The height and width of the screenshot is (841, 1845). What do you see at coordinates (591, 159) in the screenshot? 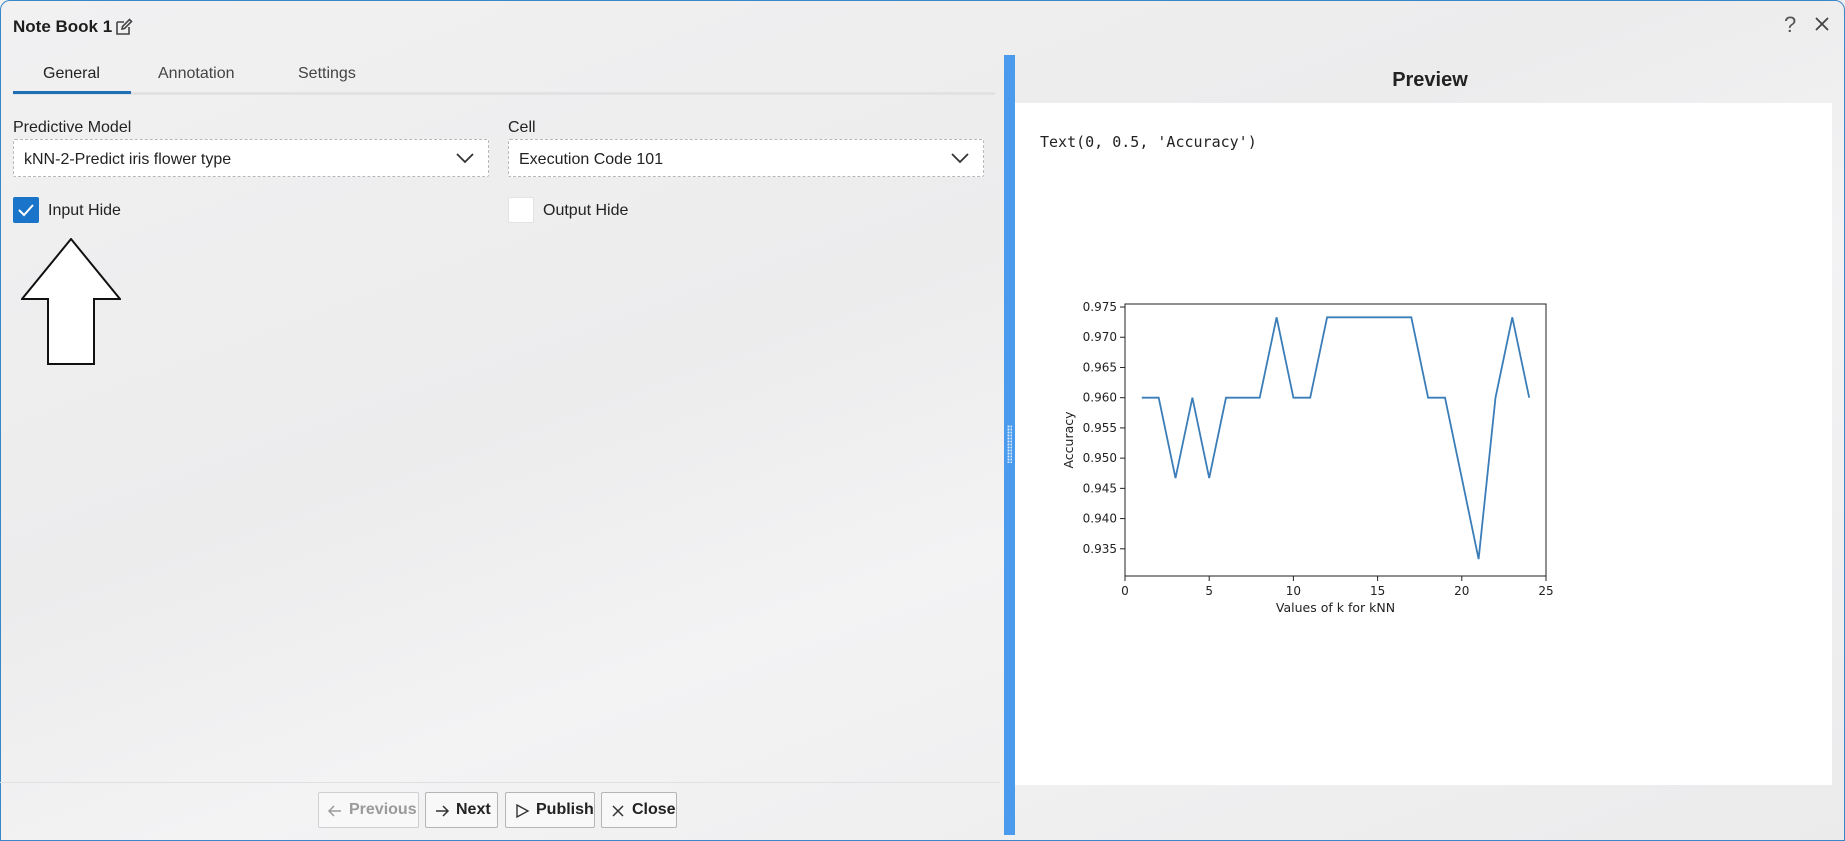
I see `cell-value: Execution Code 101` at bounding box center [591, 159].